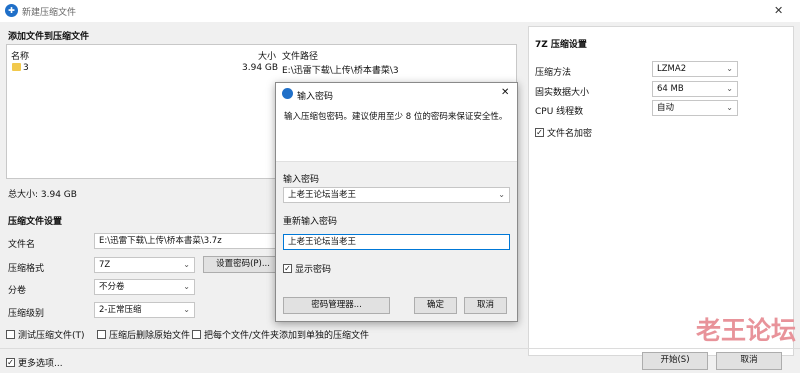 The height and width of the screenshot is (373, 800). I want to click on threads-select: 自动 ⌄, so click(695, 108).